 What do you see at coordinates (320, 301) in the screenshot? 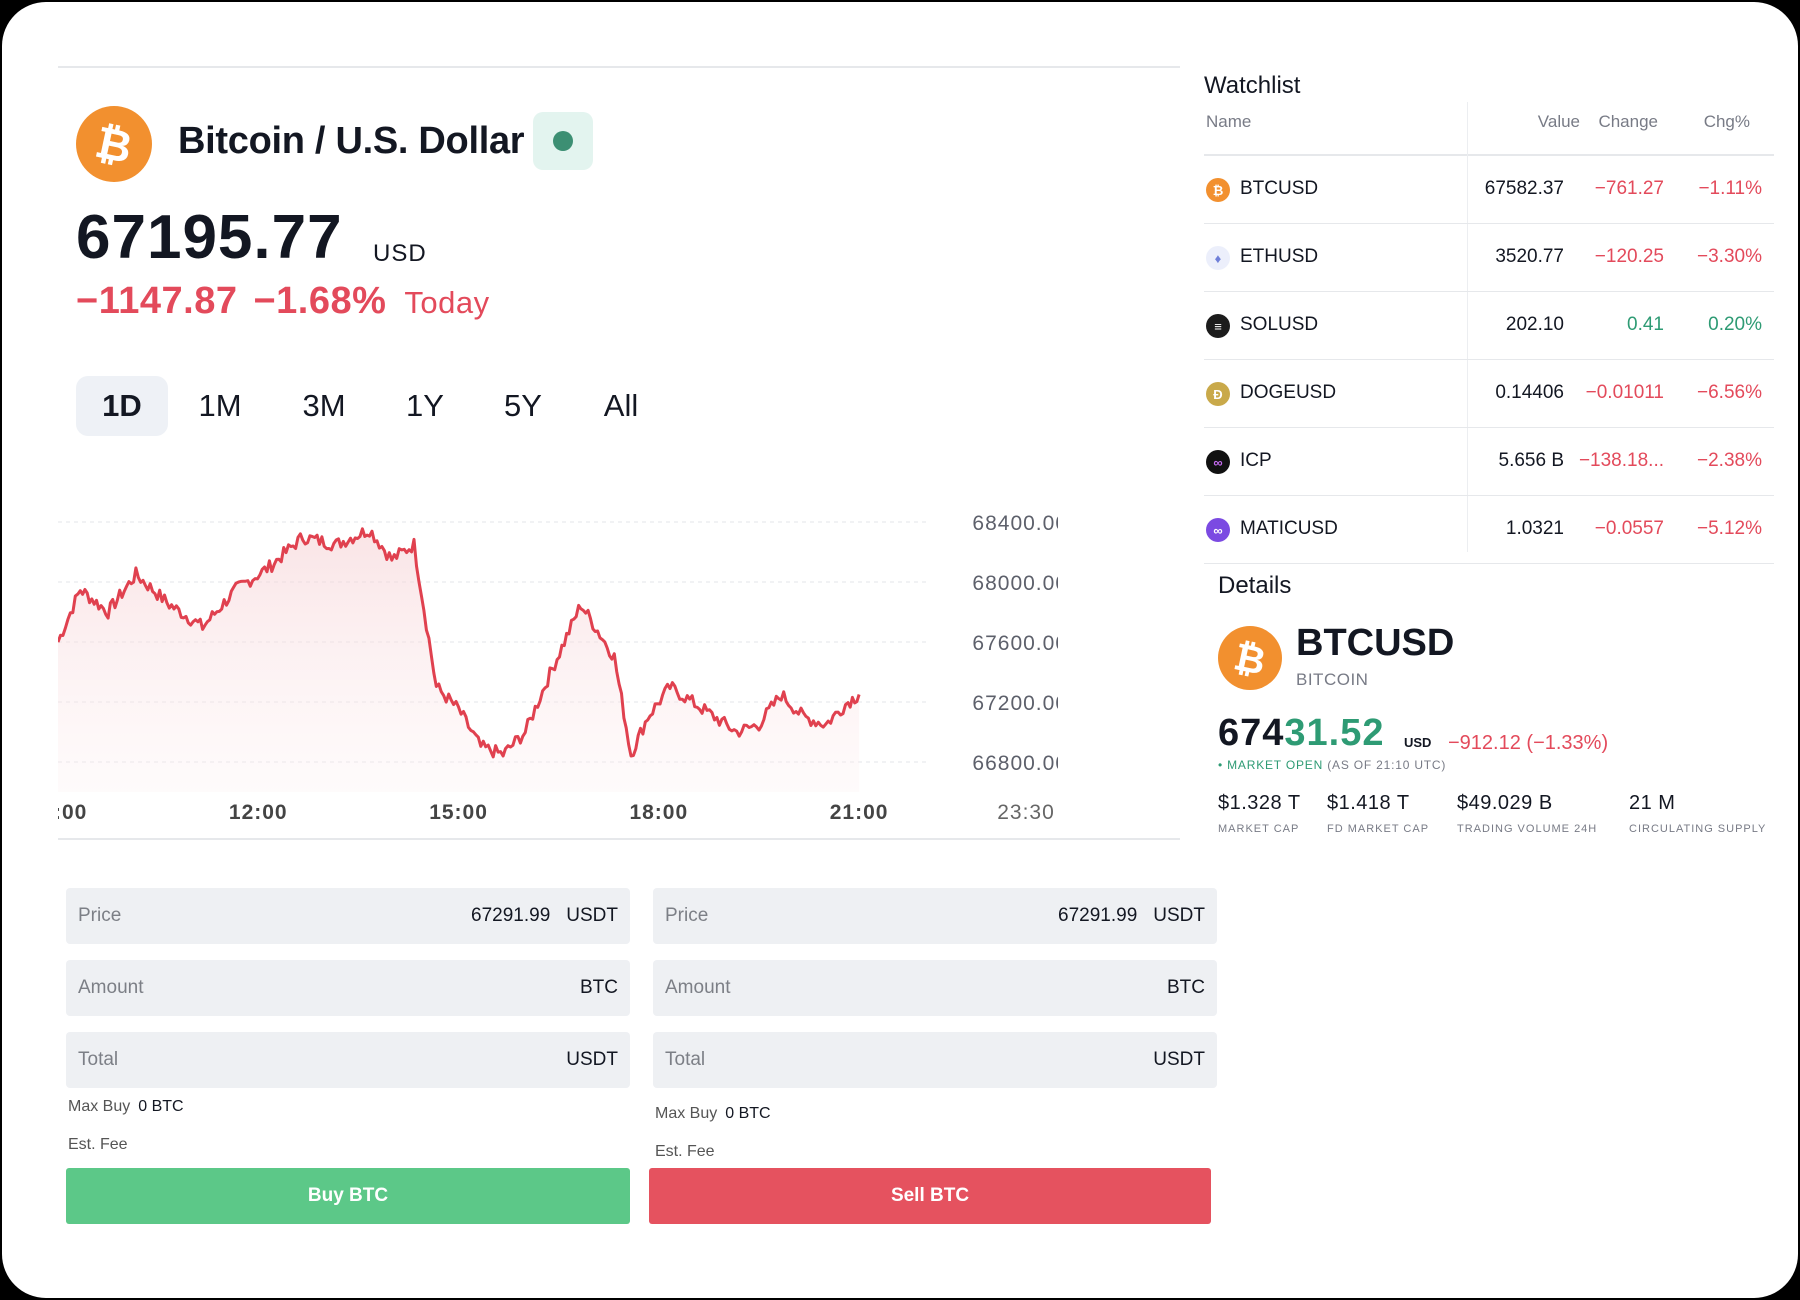
I see `change-percent: −1.68%` at bounding box center [320, 301].